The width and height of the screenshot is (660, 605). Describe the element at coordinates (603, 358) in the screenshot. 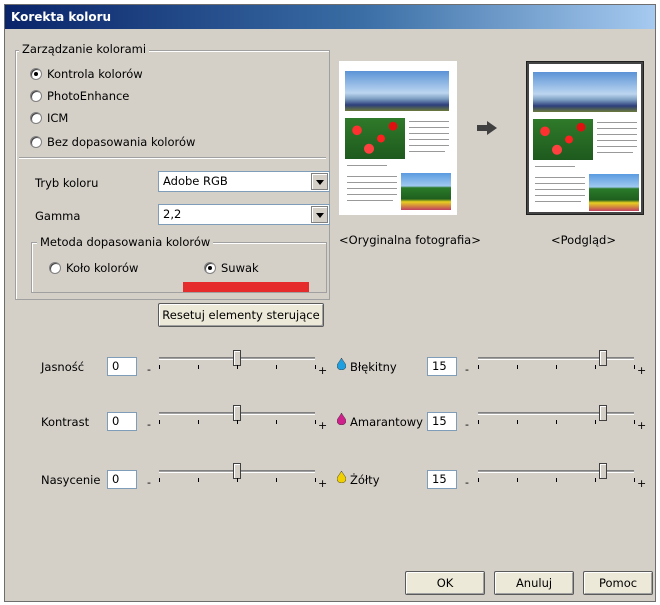

I see `cyan-slider-thumb` at that location.